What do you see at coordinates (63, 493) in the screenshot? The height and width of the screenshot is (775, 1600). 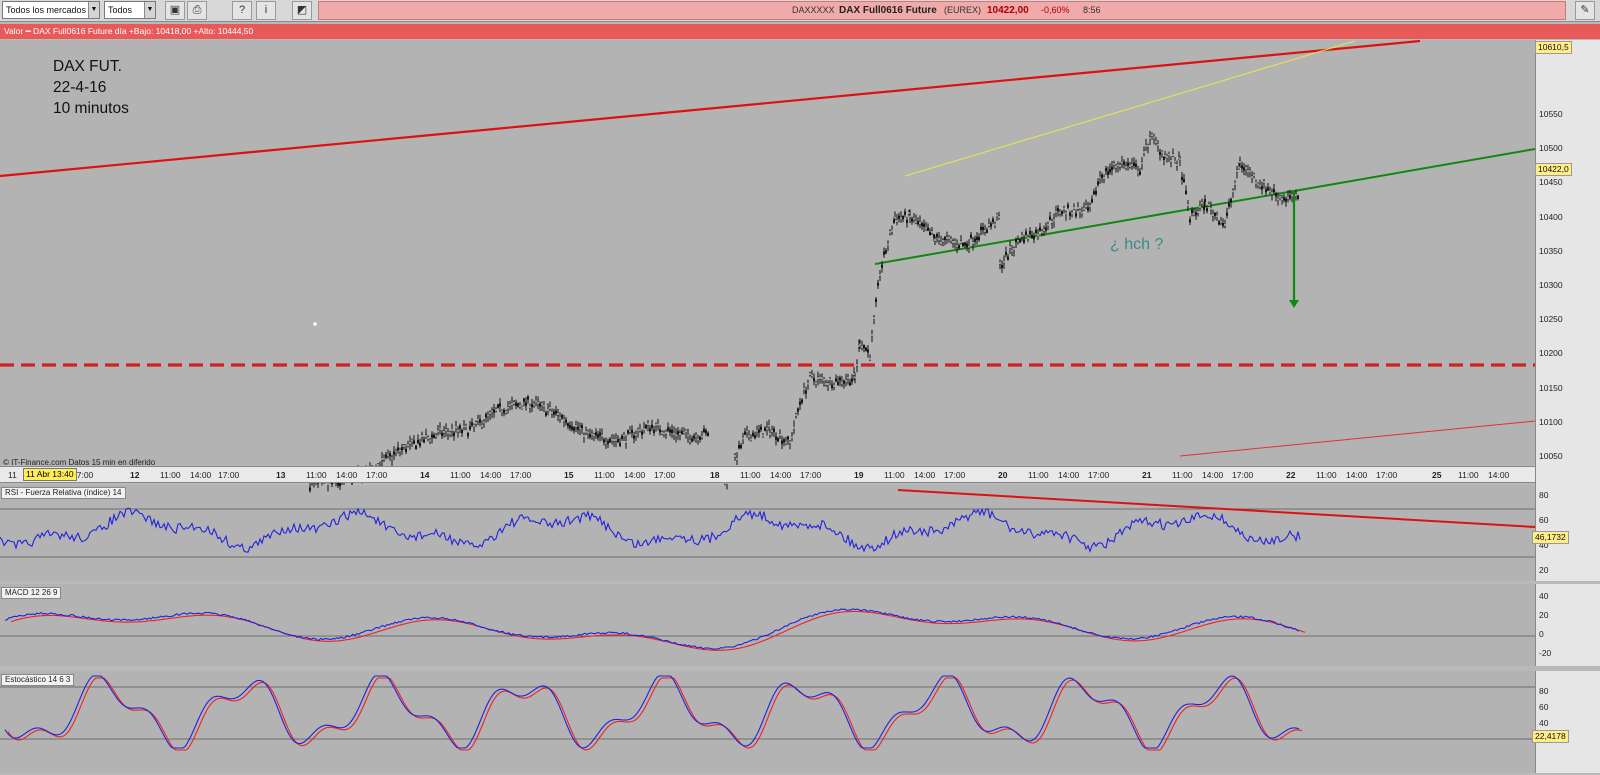 I see `rsi-label: RSI - Fuerza Relativa (índice) 14` at bounding box center [63, 493].